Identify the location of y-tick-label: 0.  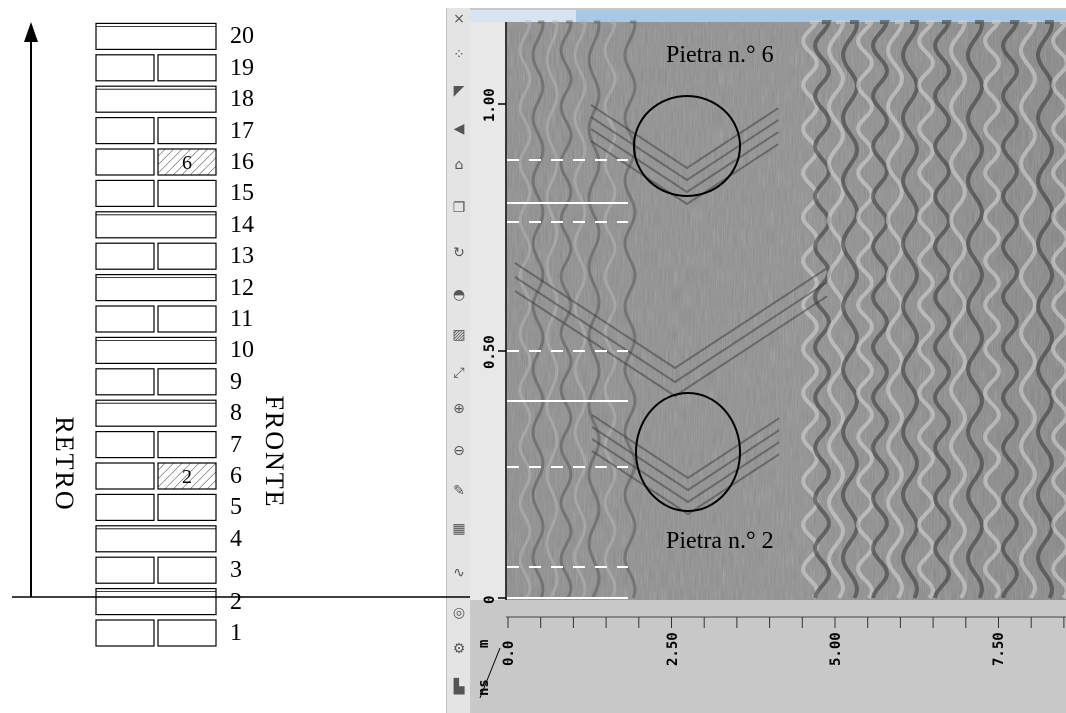
(490, 600).